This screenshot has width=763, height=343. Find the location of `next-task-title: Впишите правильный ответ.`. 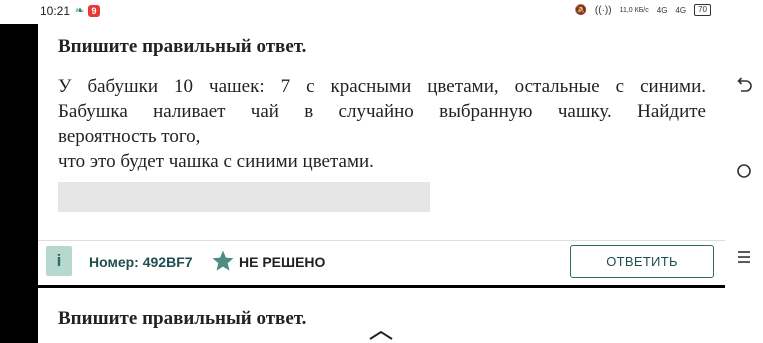

next-task-title: Впишите правильный ответ. is located at coordinates (182, 318).